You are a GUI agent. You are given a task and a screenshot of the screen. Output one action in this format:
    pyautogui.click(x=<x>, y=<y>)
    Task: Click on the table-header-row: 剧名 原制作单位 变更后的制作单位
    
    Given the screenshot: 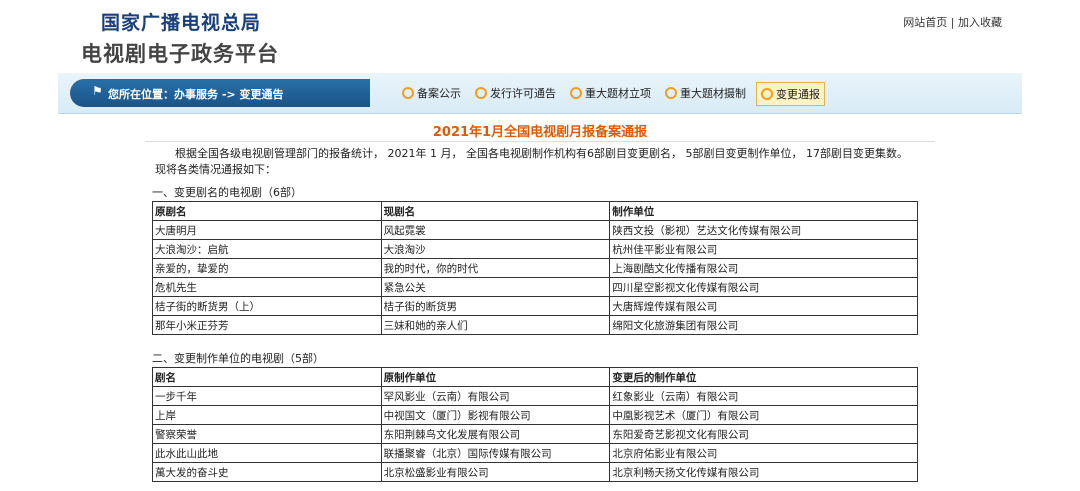 What is the action you would take?
    pyautogui.click(x=535, y=377)
    